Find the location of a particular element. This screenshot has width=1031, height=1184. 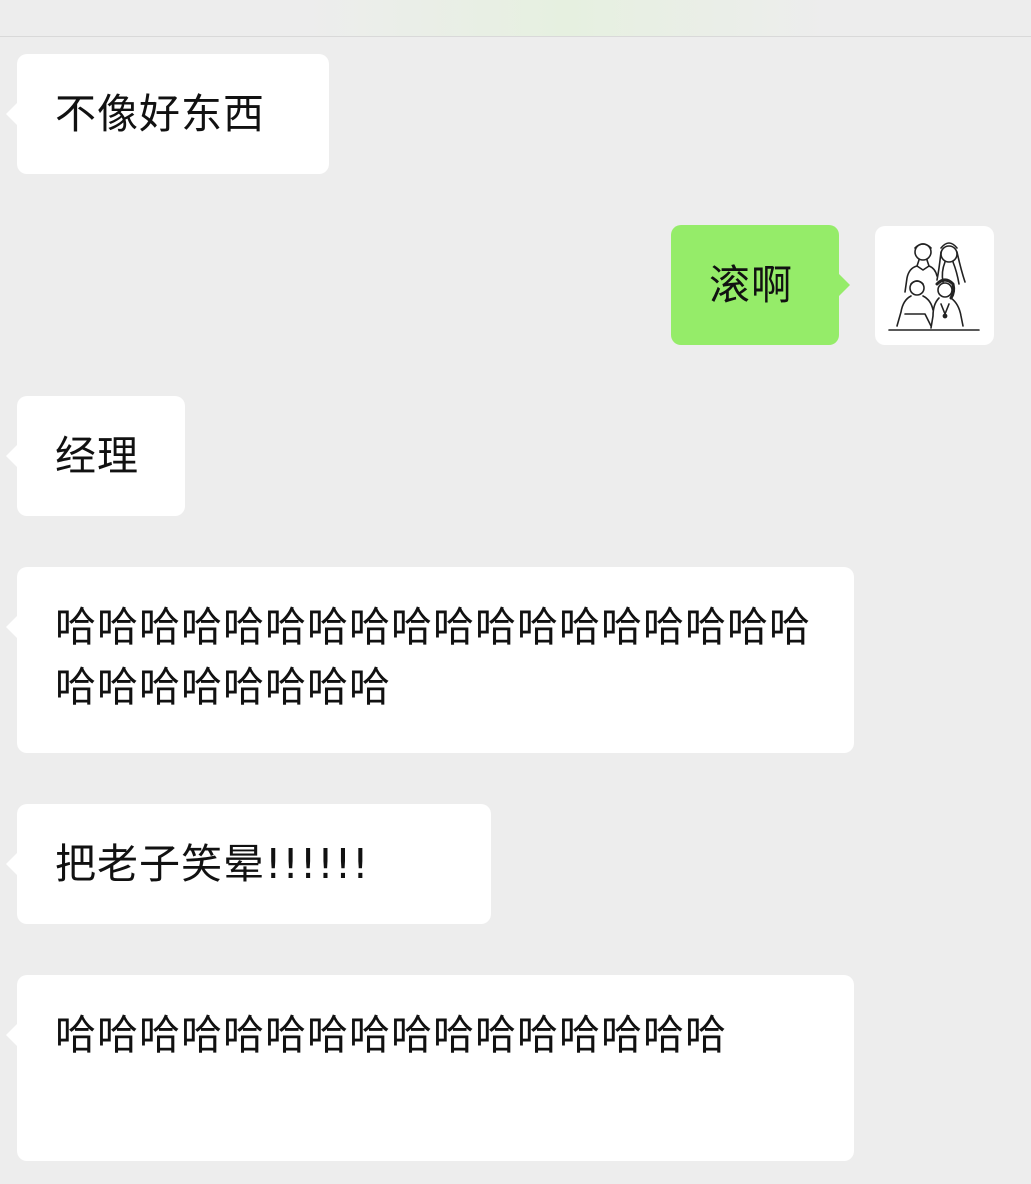

message-bubble-incoming: 经理 is located at coordinates (95, 456).